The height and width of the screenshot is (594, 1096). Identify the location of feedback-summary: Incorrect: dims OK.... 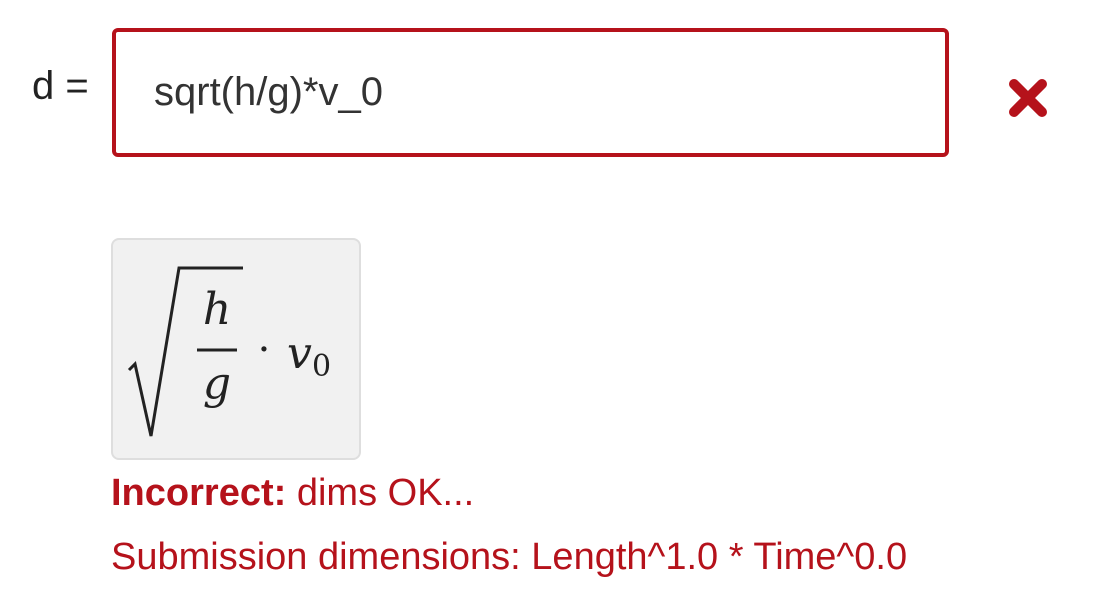
(292, 493).